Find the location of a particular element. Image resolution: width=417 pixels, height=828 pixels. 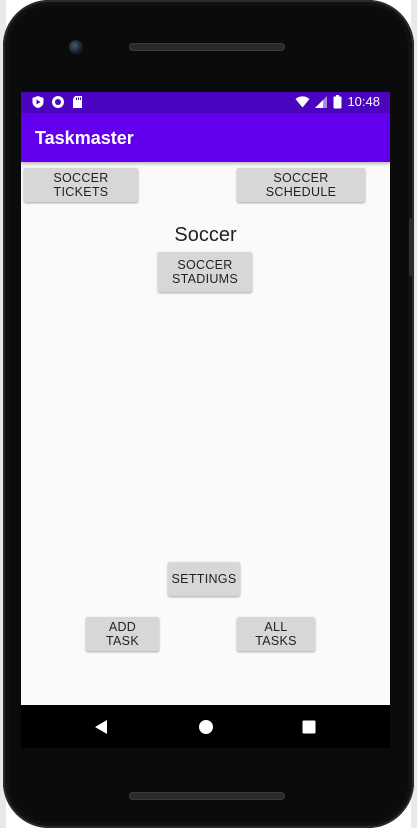

soccer-tickets-button: SOCCER TICKETS is located at coordinates (81, 185).